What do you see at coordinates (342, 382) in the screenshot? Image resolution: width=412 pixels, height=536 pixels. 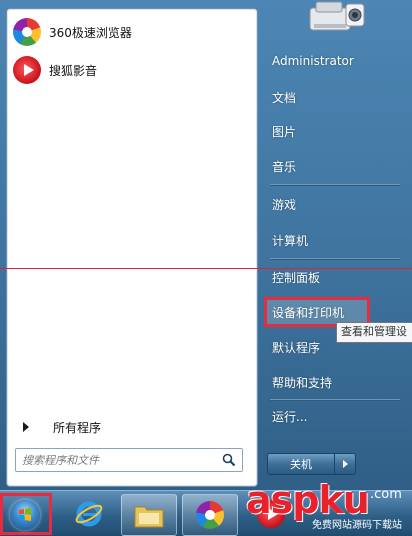 I see `menu-item-help-and-support: 帮助和支持` at bounding box center [342, 382].